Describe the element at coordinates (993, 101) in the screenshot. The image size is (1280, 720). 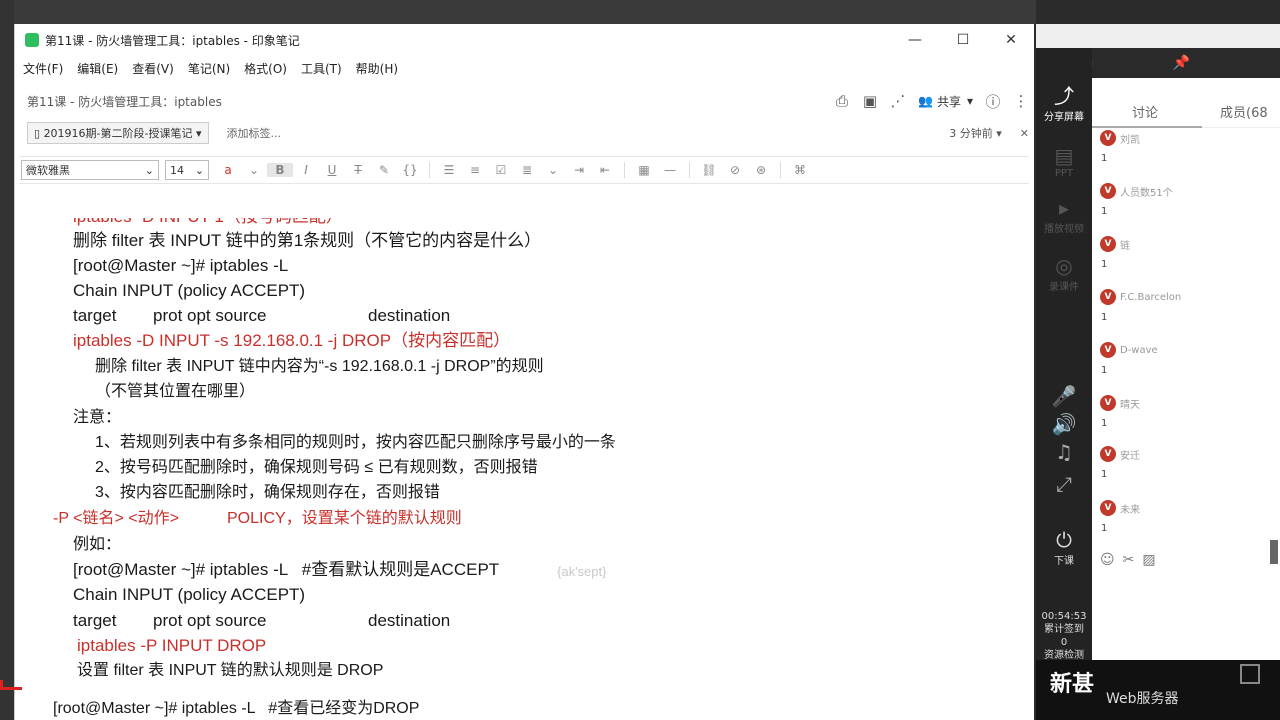
I see `info-icon: ⓘ` at that location.